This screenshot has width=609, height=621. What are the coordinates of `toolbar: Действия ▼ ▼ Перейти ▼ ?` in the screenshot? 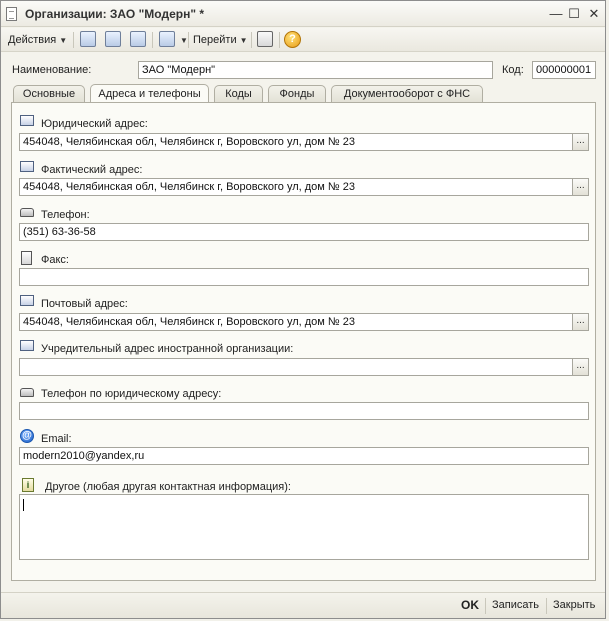 It's located at (303, 40).